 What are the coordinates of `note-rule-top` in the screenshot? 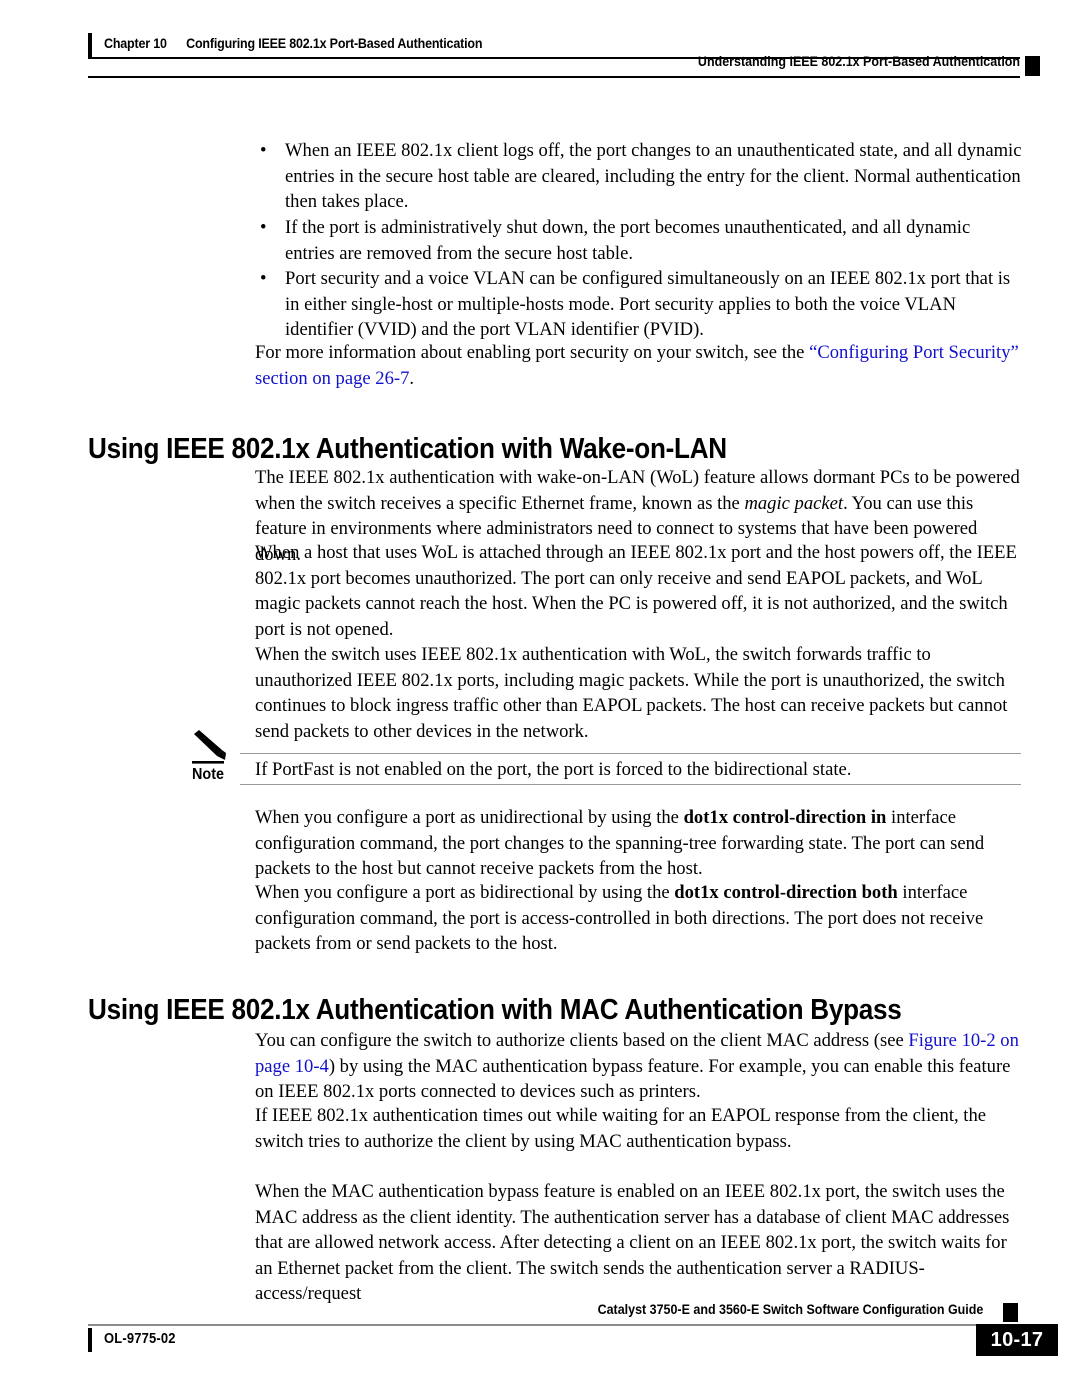 It's located at (630, 753).